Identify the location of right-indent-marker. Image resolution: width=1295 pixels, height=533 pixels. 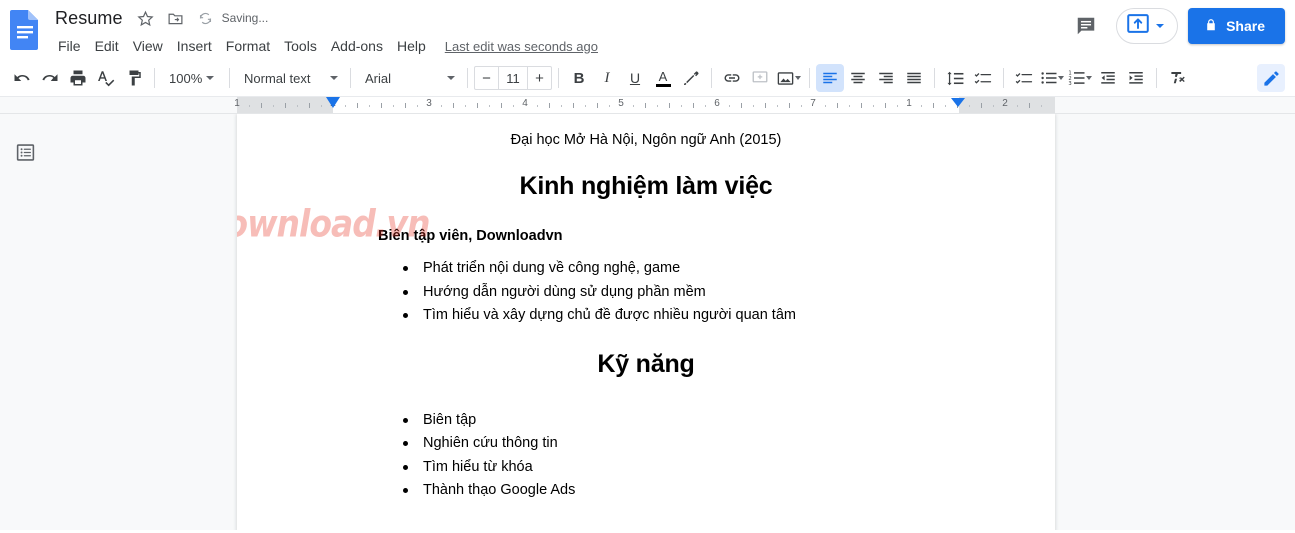
(958, 102).